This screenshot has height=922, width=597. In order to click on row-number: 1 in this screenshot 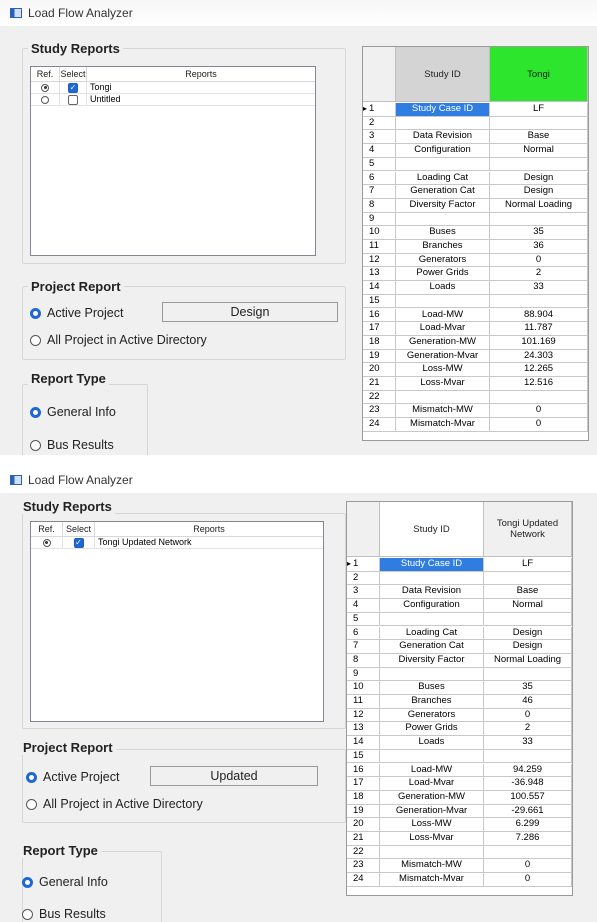, I will do `click(379, 110)`.